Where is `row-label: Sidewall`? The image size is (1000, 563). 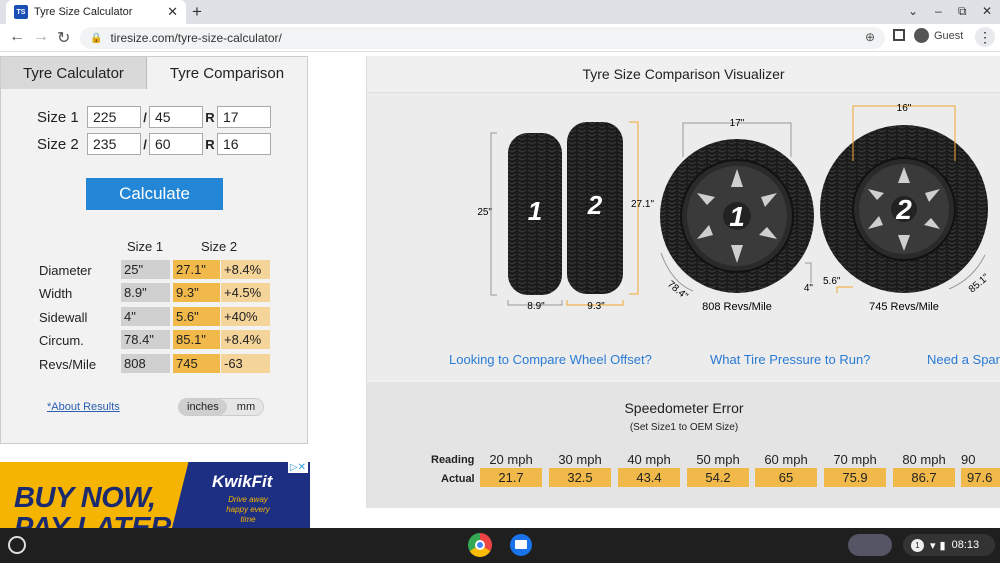 row-label: Sidewall is located at coordinates (63, 317).